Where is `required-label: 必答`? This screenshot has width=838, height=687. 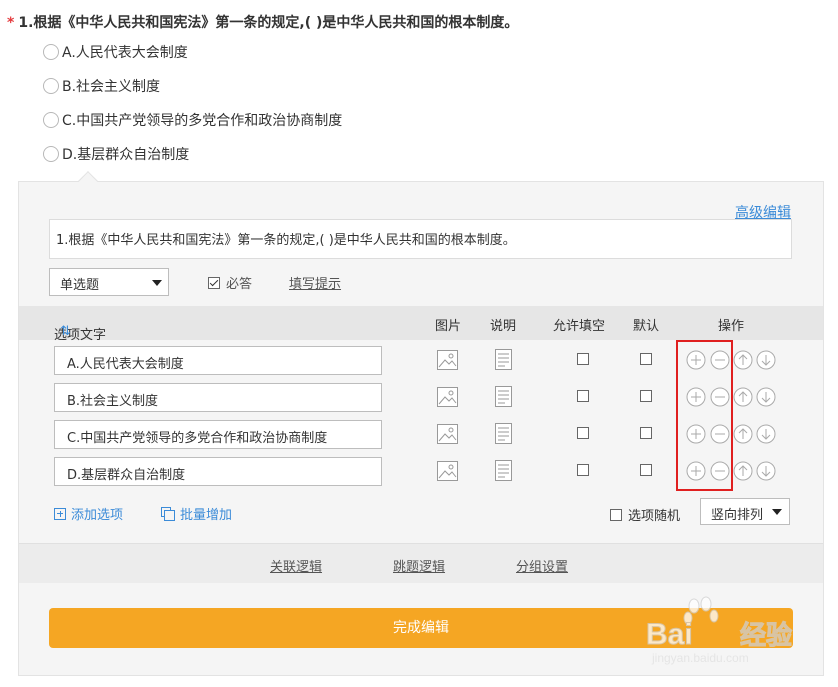
required-label: 必答 is located at coordinates (239, 284).